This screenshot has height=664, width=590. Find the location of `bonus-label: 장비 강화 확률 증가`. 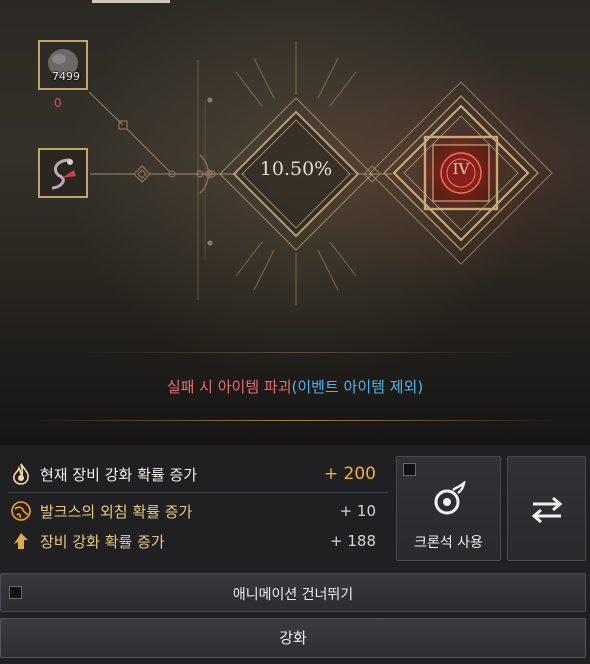

bonus-label: 장비 강화 확률 증가 is located at coordinates (102, 541).